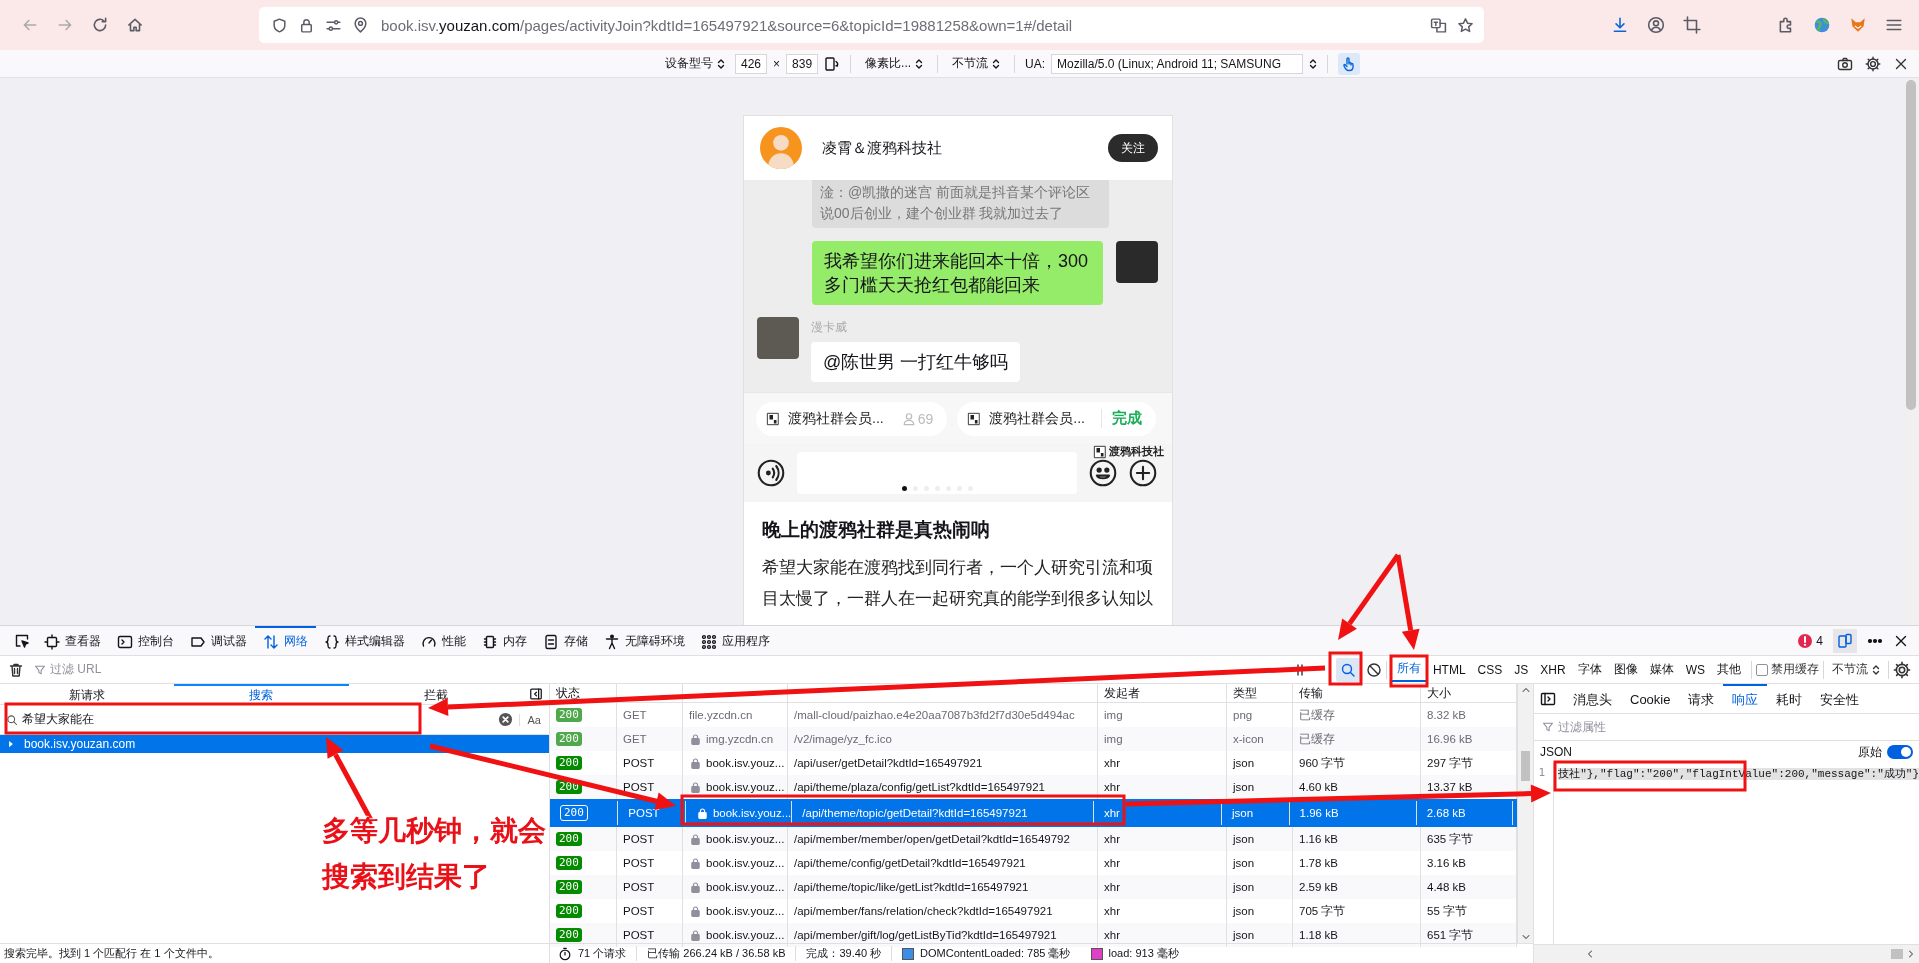  I want to click on translate-icon, so click(1438, 25).